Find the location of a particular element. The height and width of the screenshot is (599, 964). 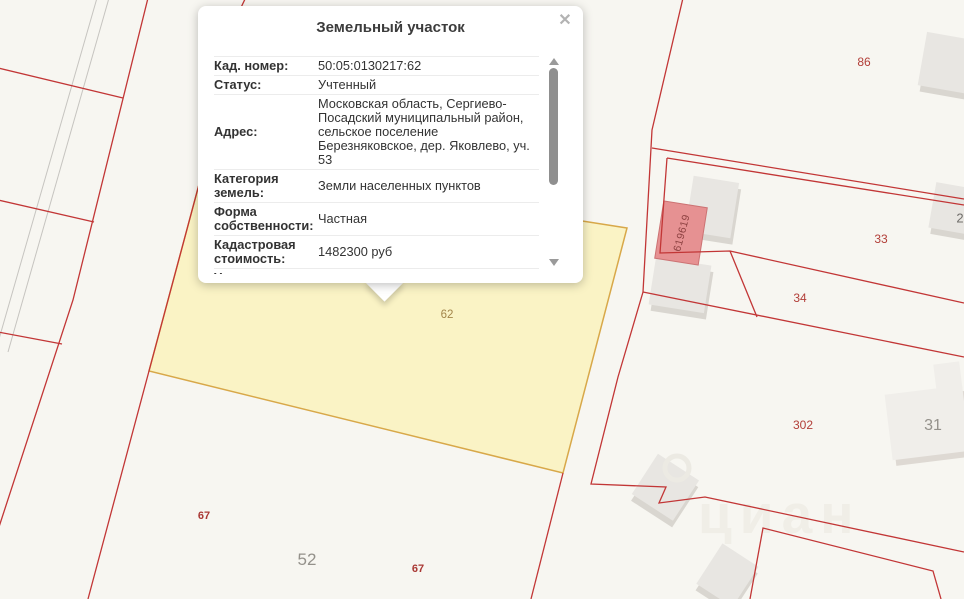

field-value: Земли населенных пунктов is located at coordinates (399, 185).